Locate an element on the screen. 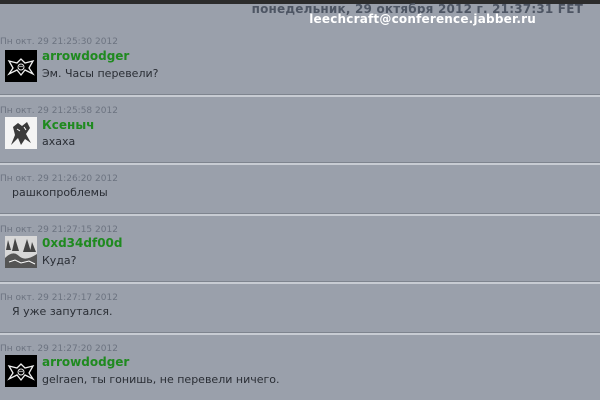 The width and height of the screenshot is (600, 400). message-timestamp: Пн окт. 29 21:26:20 2012 is located at coordinates (59, 179).